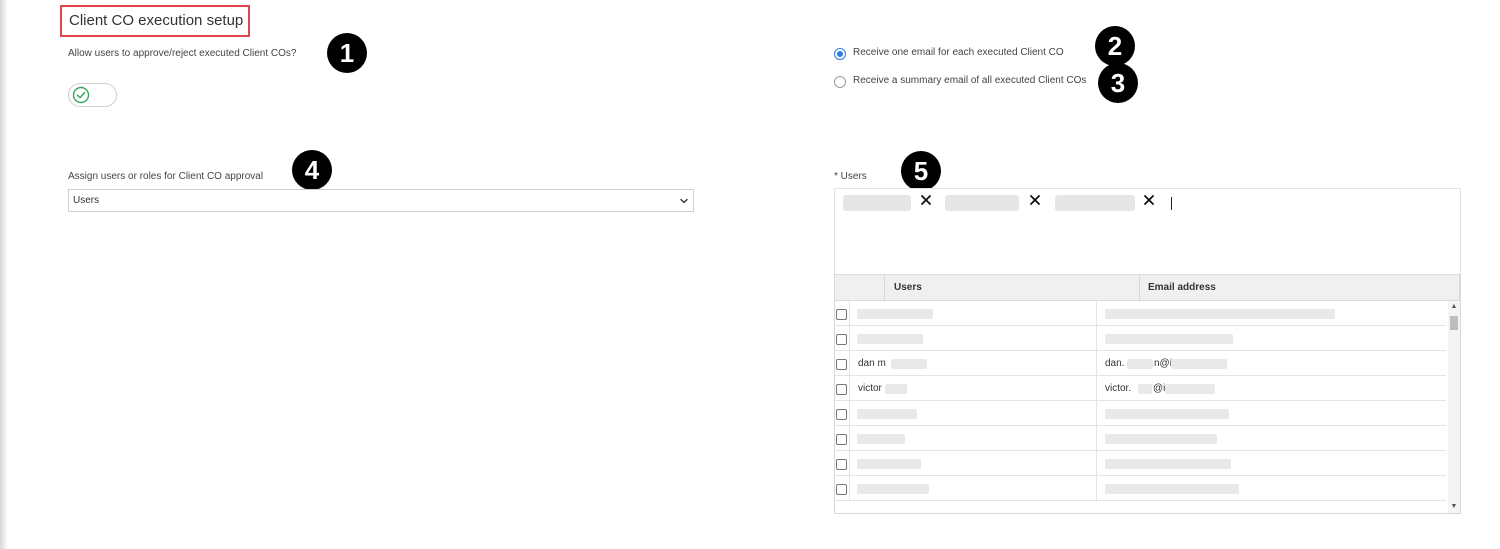 This screenshot has width=1500, height=549. I want to click on user-email-suffix: n@i, so click(1163, 363).